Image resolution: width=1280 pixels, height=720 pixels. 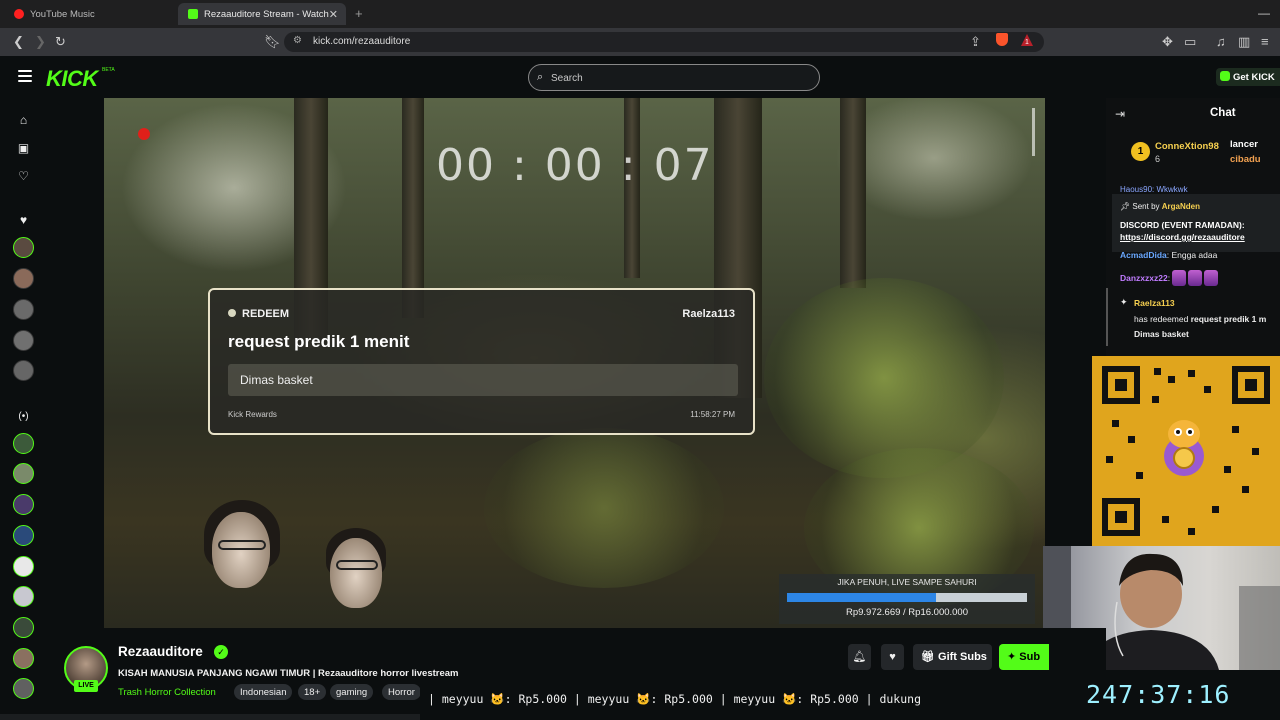 What do you see at coordinates (575, 165) in the screenshot?
I see `game-timer: 00 : 00 : 07` at bounding box center [575, 165].